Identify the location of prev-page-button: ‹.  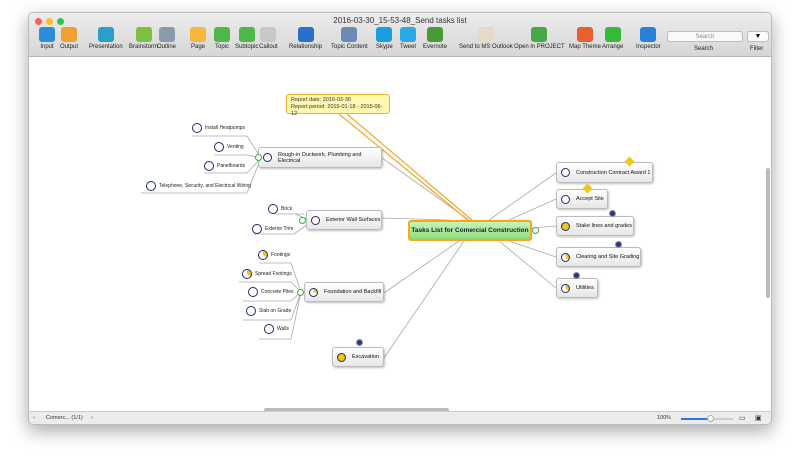
(34, 418).